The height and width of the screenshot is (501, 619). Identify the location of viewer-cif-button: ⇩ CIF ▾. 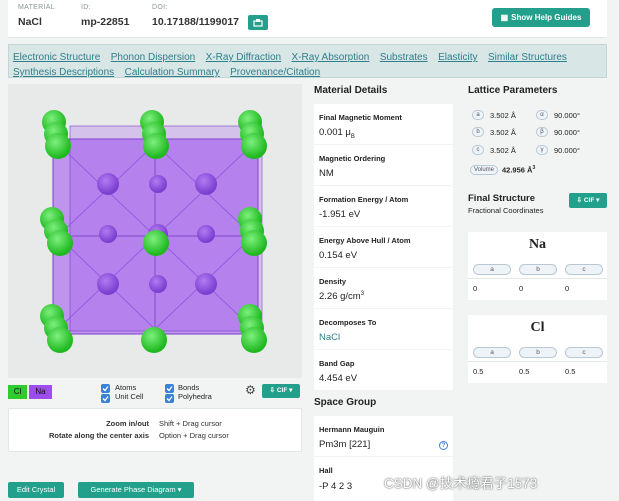
(281, 391).